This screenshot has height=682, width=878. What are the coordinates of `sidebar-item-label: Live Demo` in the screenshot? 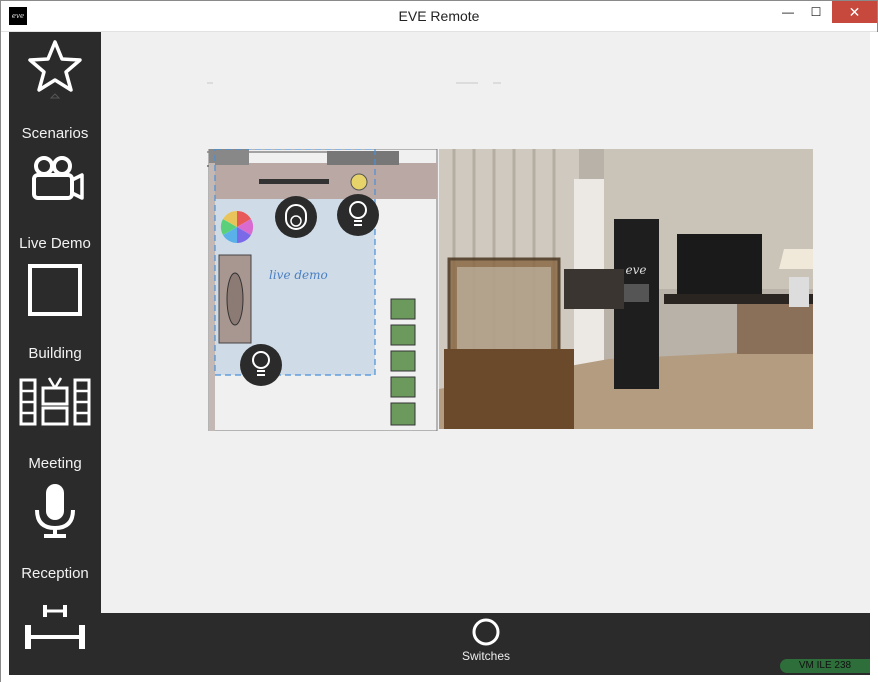 It's located at (55, 243).